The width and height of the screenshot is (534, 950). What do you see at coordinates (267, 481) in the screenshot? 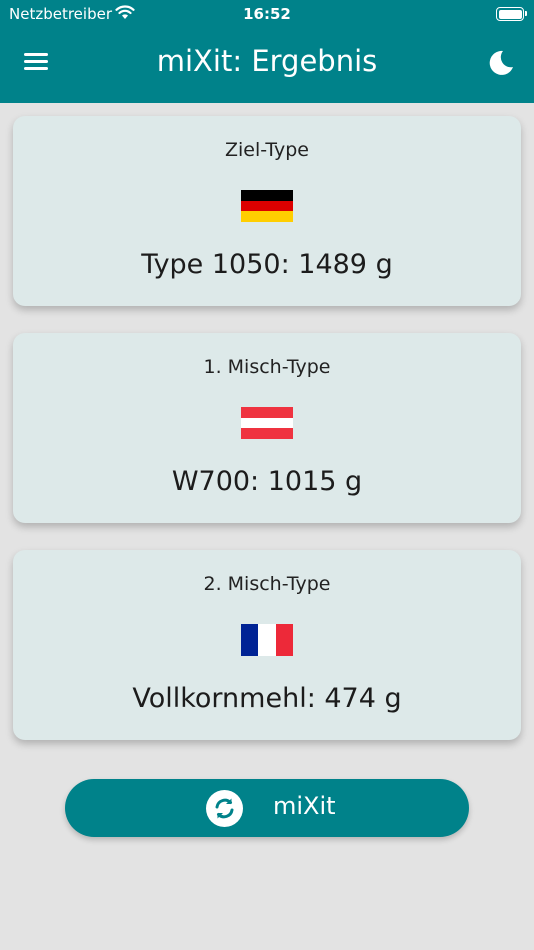
I see `card-result: W700: 1015 g` at bounding box center [267, 481].